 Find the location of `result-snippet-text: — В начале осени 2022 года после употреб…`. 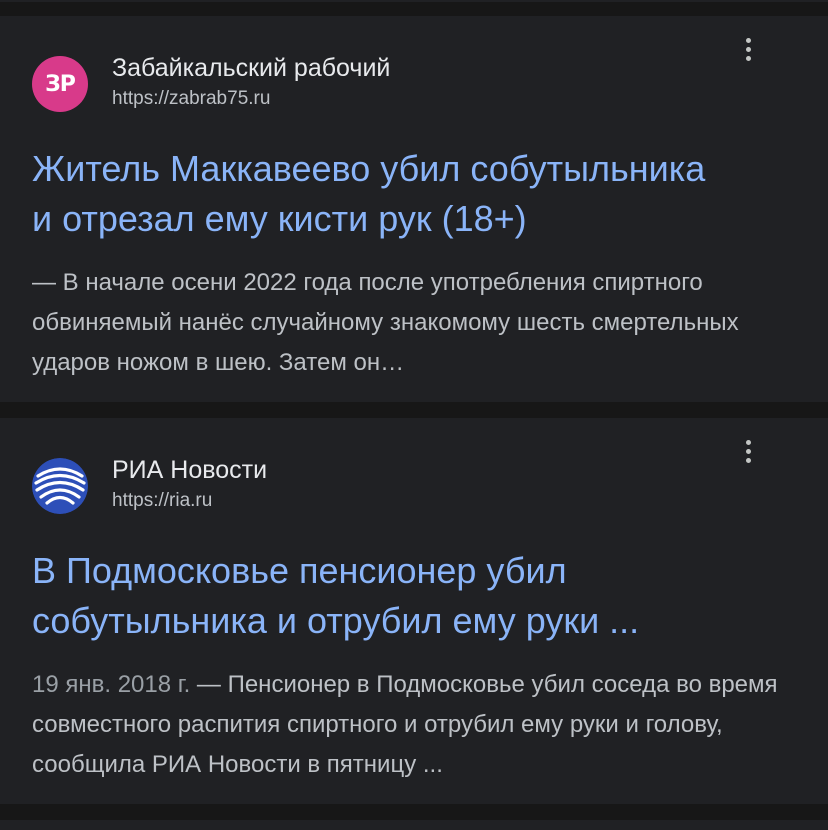

result-snippet-text: — В начале осени 2022 года после употреб… is located at coordinates (385, 322).